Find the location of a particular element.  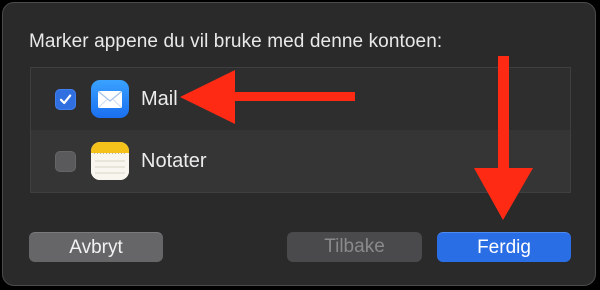

checkmark-icon is located at coordinates (65, 99).